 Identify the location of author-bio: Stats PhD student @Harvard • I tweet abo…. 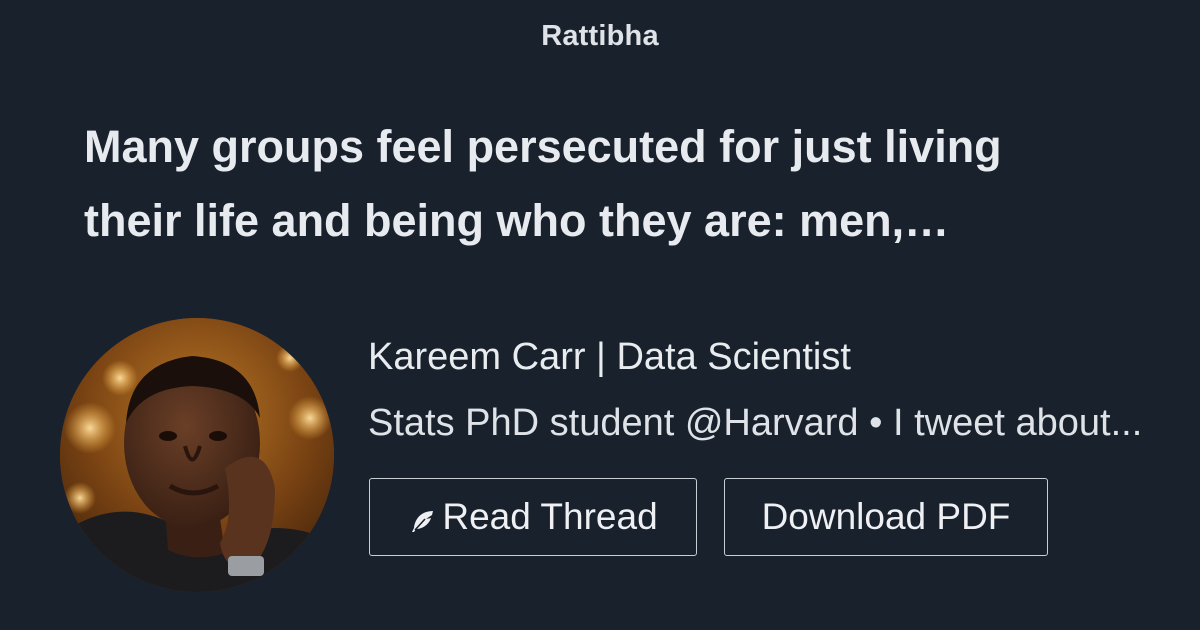
(755, 423).